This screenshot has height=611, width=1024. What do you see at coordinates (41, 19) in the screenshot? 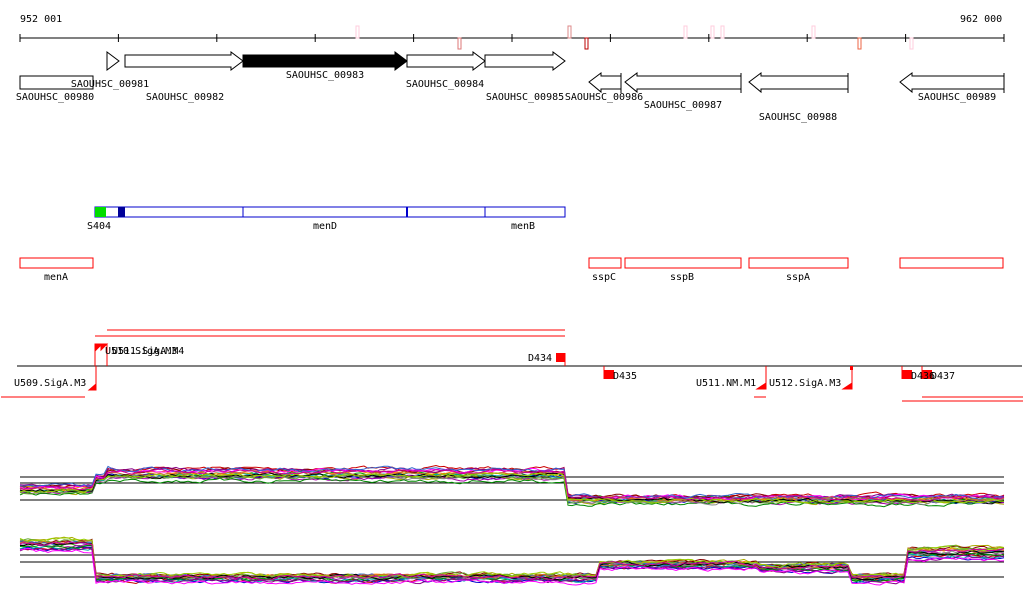
I see `start-coordinate: 952 001` at bounding box center [41, 19].